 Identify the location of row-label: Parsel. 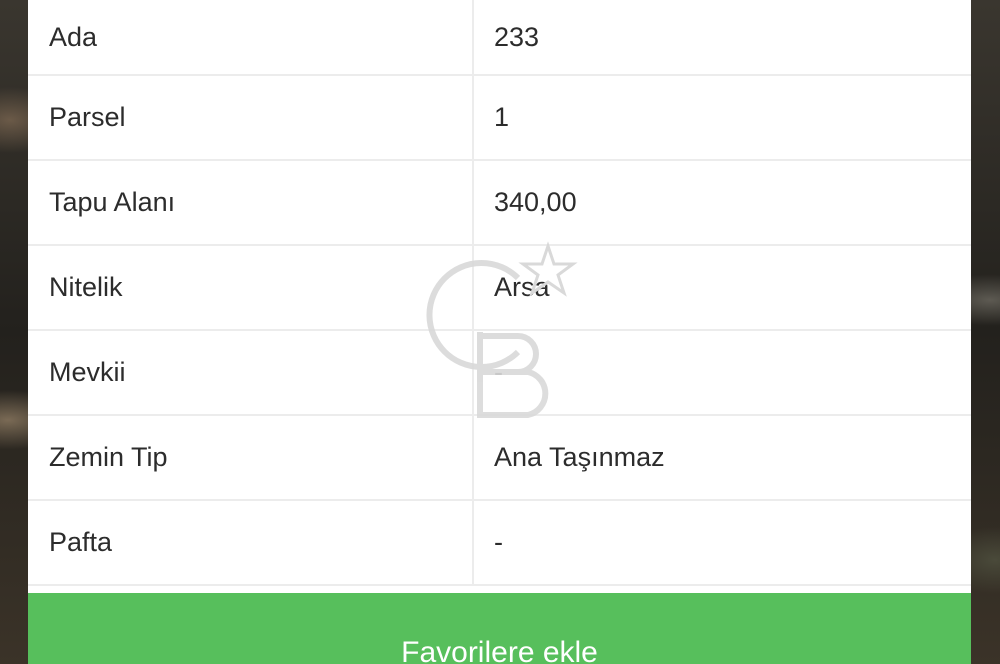
(251, 118).